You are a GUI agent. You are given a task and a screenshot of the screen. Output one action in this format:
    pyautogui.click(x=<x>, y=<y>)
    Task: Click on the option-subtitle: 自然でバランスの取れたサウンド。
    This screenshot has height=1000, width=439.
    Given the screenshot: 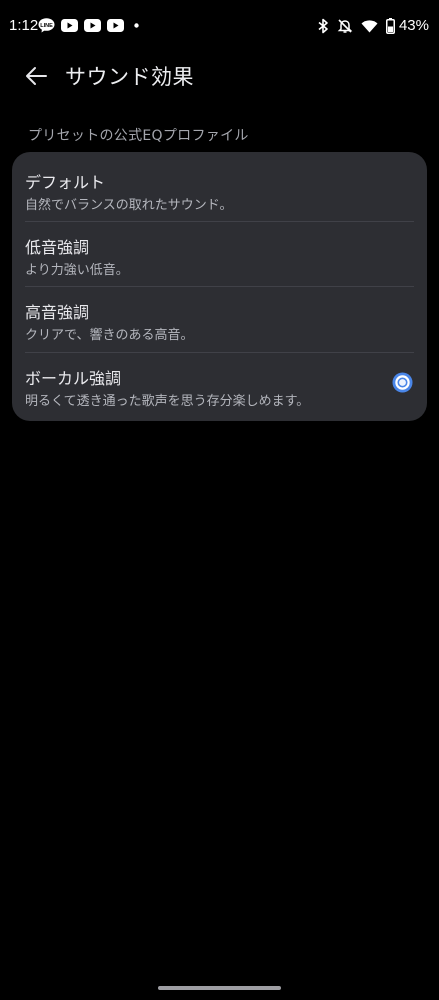 What is the action you would take?
    pyautogui.click(x=129, y=205)
    